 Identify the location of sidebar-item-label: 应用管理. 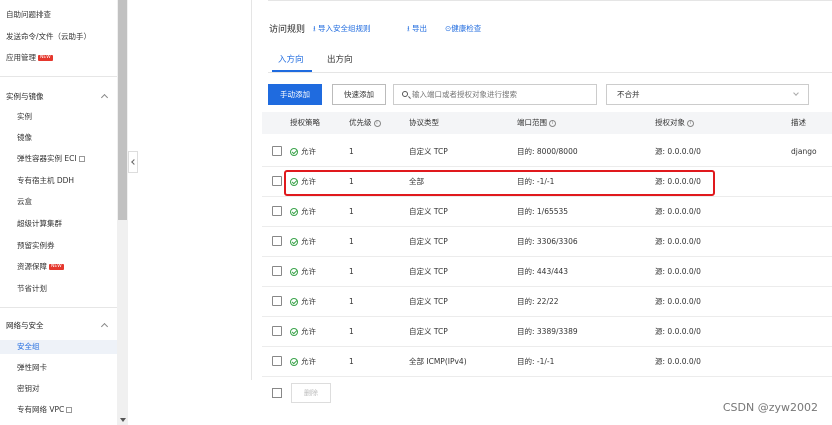
(21, 57).